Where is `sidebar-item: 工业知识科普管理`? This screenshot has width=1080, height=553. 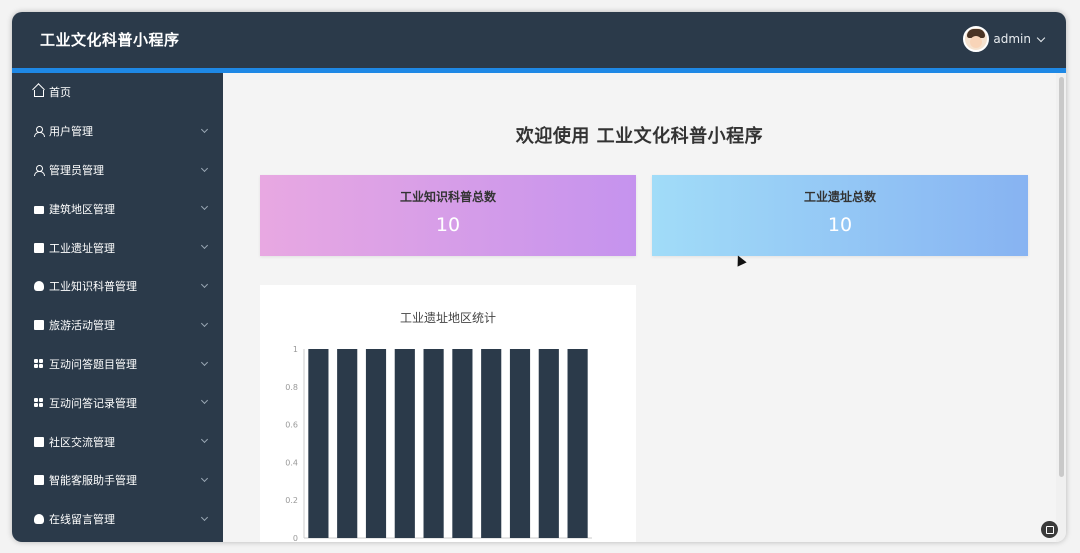
sidebar-item: 工业知识科普管理 is located at coordinates (117, 286).